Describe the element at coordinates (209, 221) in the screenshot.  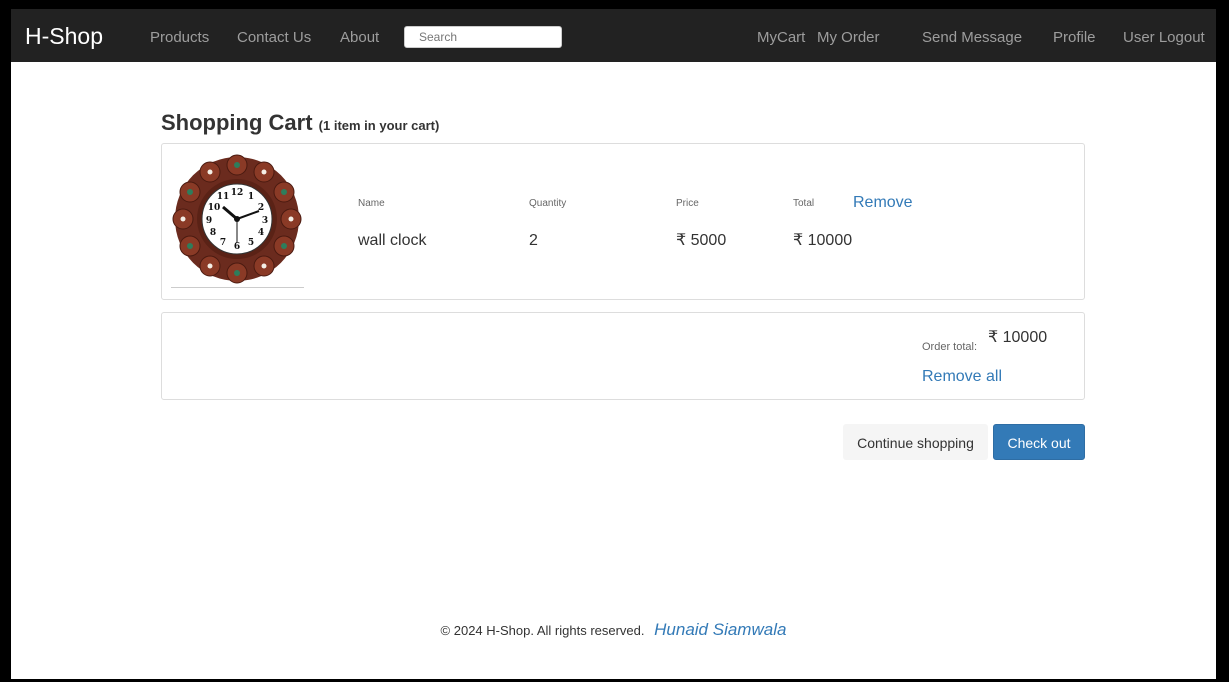
I see `svg-text: 9` at that location.